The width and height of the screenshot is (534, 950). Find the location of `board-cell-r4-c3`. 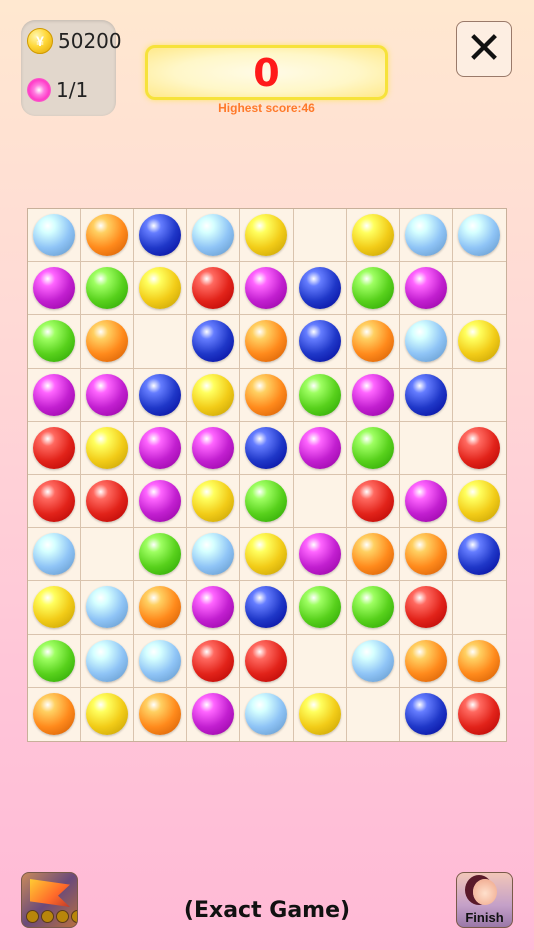

board-cell-r4-c3 is located at coordinates (214, 448).